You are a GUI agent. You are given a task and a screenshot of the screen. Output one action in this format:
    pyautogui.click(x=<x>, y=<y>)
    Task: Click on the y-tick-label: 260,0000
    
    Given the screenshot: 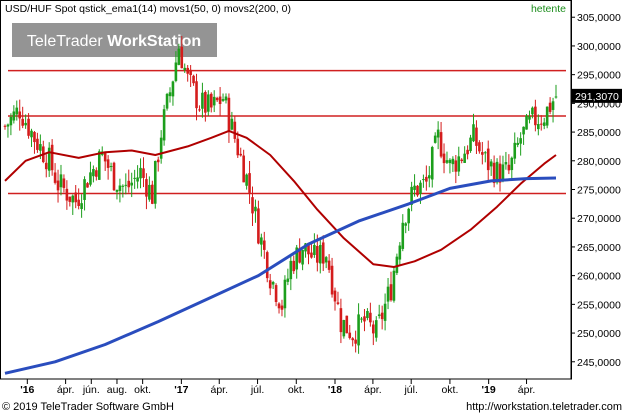 What is the action you would take?
    pyautogui.click(x=599, y=277)
    